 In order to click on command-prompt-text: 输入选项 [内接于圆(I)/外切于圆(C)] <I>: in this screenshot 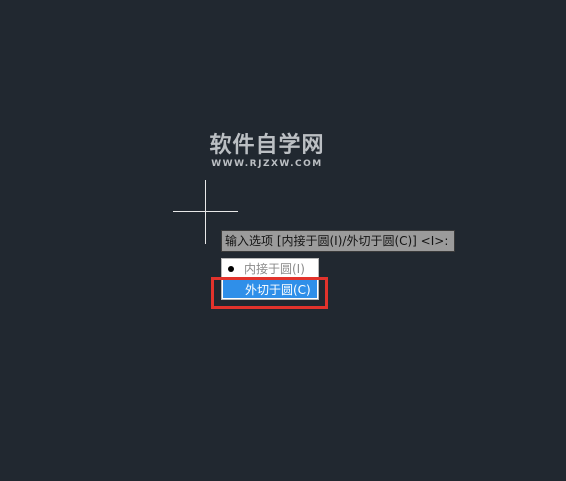, I will do `click(337, 241)`.